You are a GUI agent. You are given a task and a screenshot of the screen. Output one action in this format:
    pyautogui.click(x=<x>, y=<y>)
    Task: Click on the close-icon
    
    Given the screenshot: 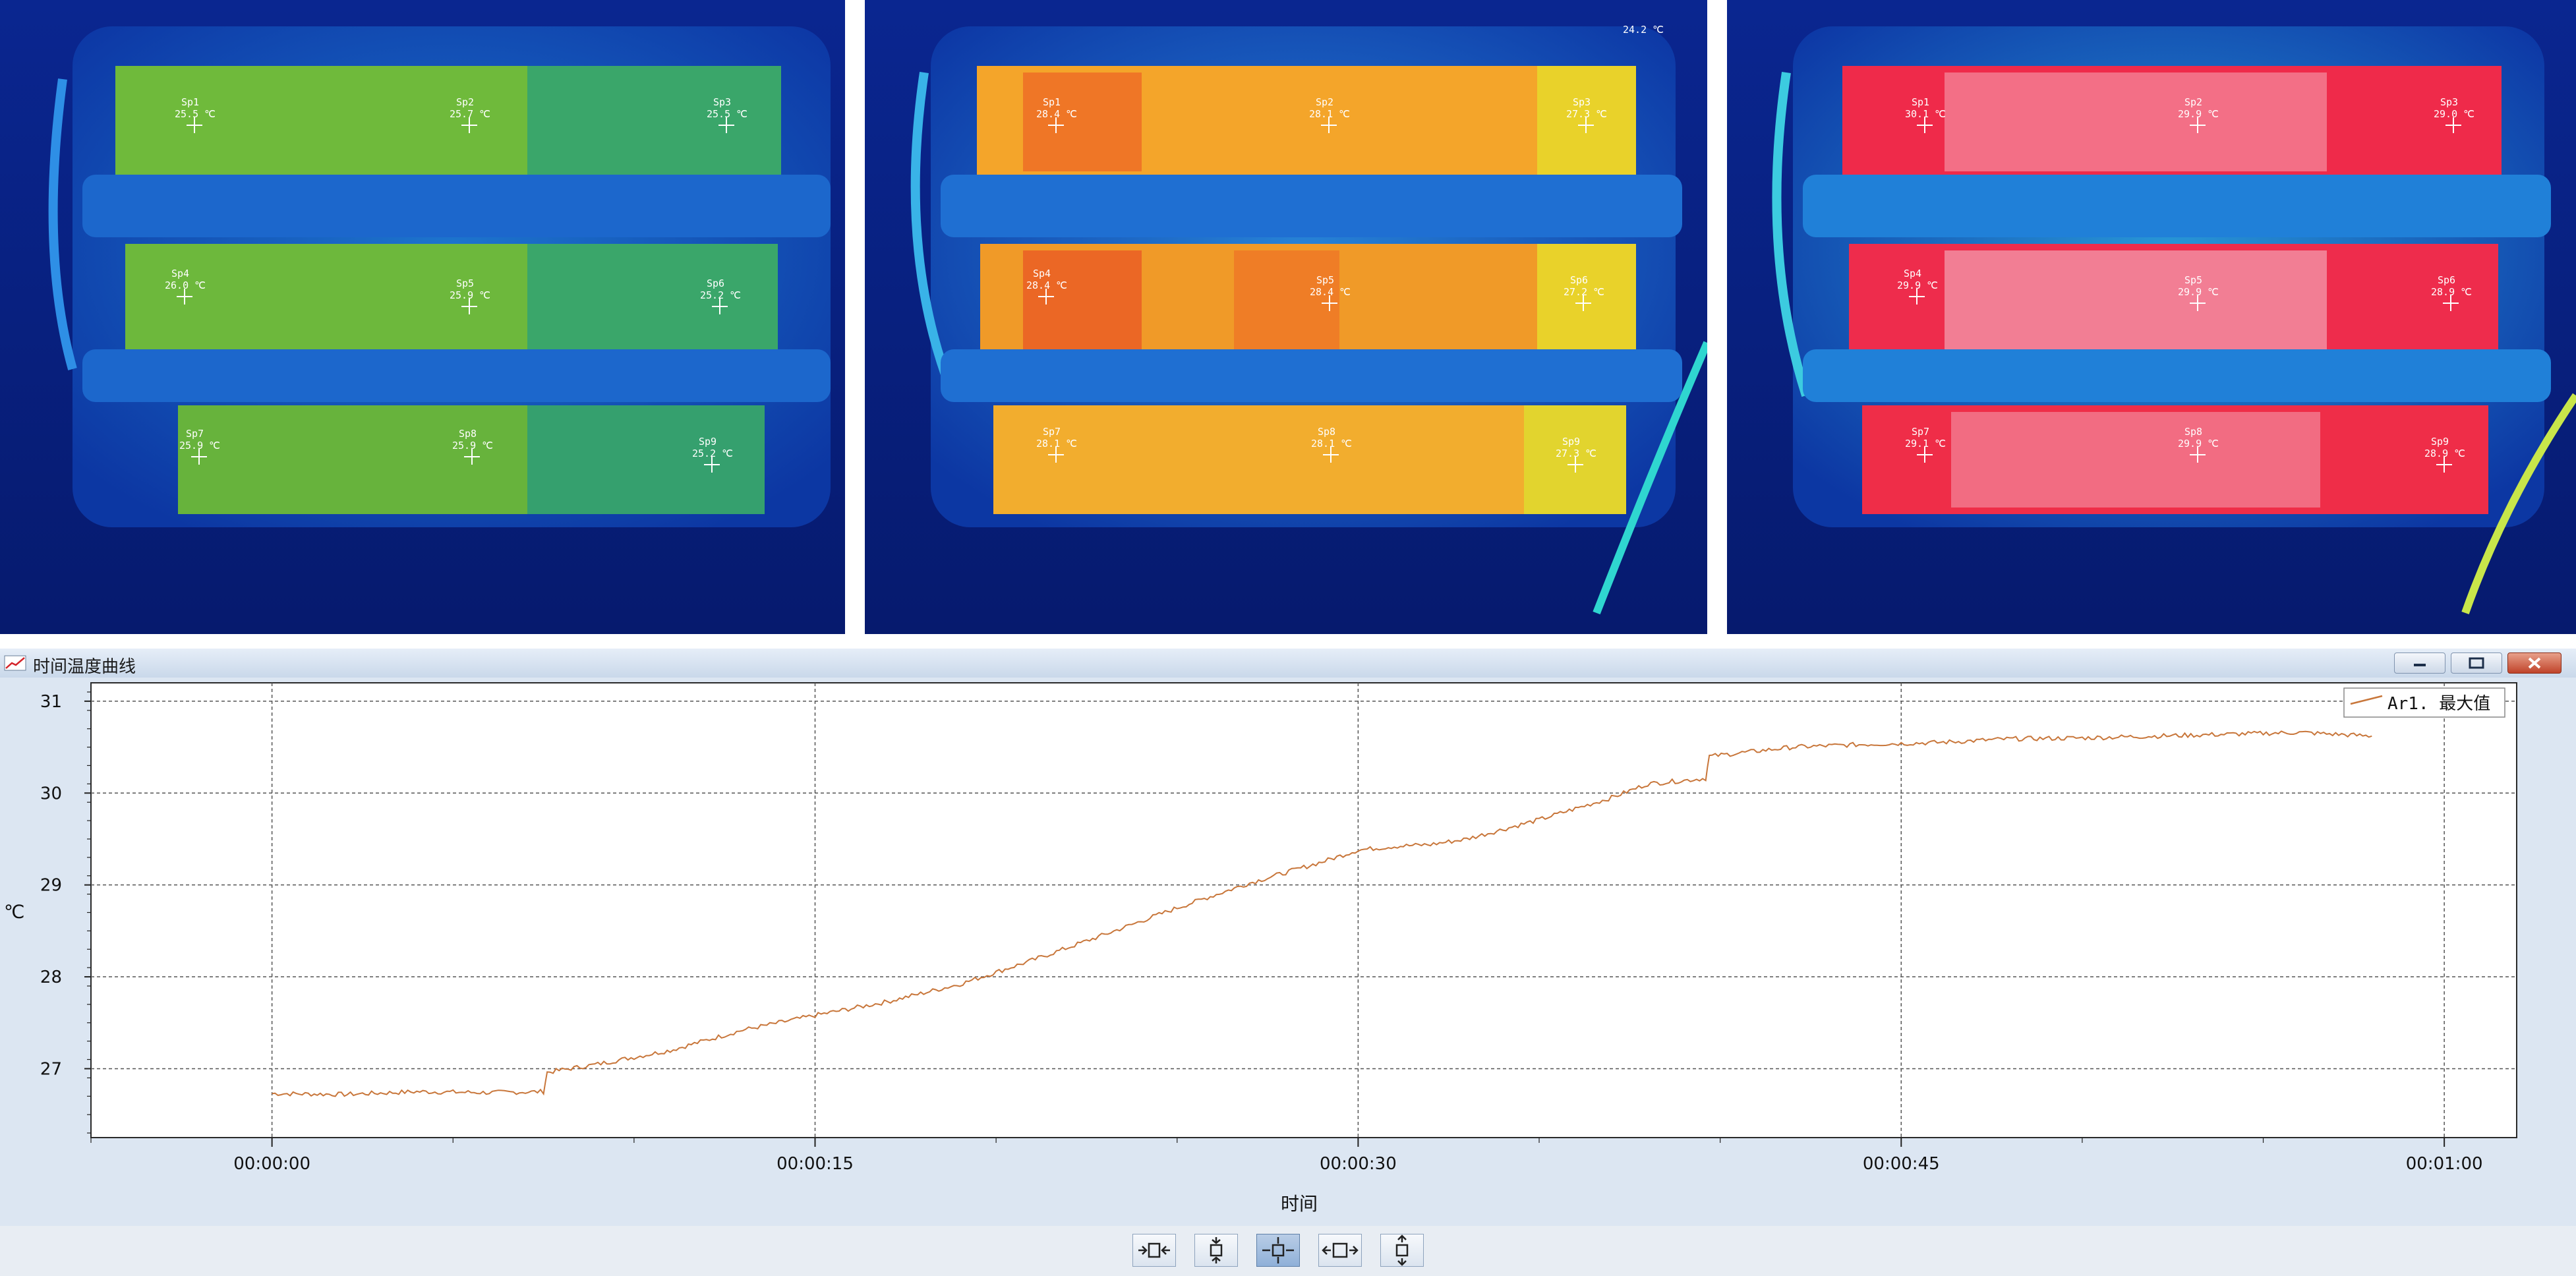 What is the action you would take?
    pyautogui.click(x=2534, y=663)
    